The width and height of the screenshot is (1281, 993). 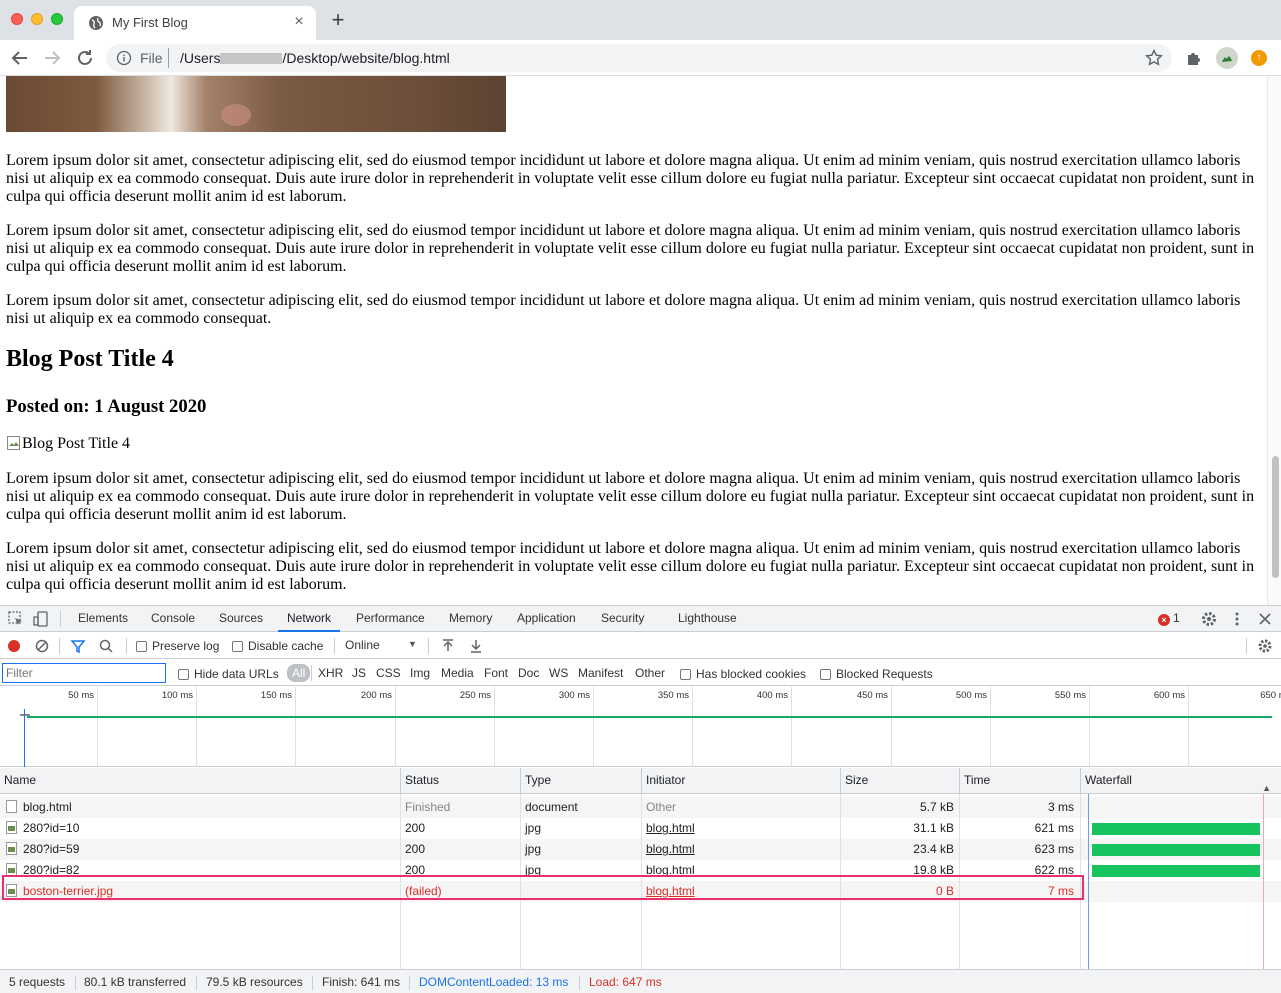 I want to click on filter-input, so click(x=84, y=673).